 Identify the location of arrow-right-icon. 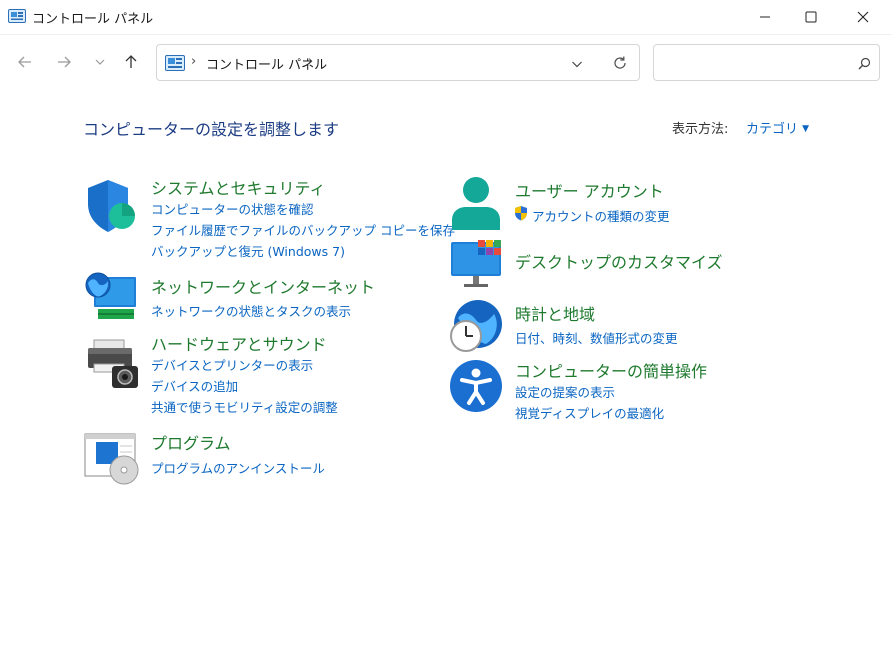
(64, 62).